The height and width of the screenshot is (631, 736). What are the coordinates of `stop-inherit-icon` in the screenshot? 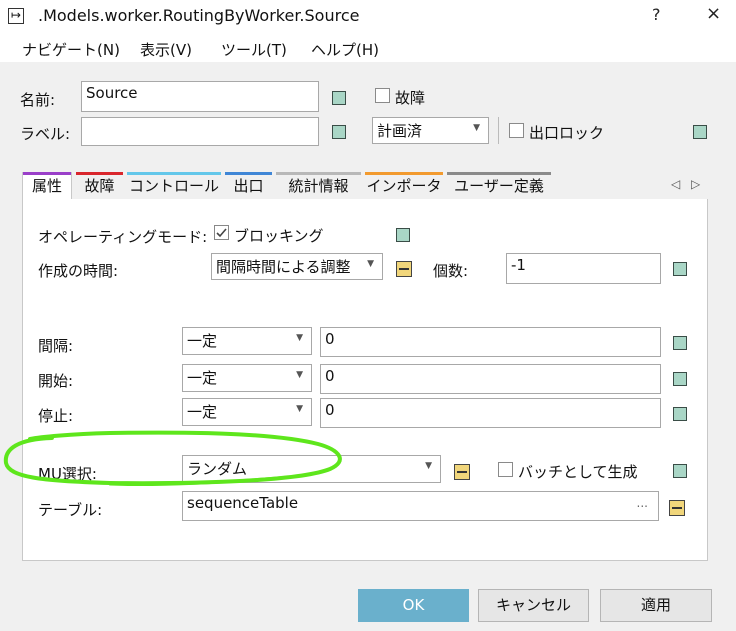 It's located at (680, 414).